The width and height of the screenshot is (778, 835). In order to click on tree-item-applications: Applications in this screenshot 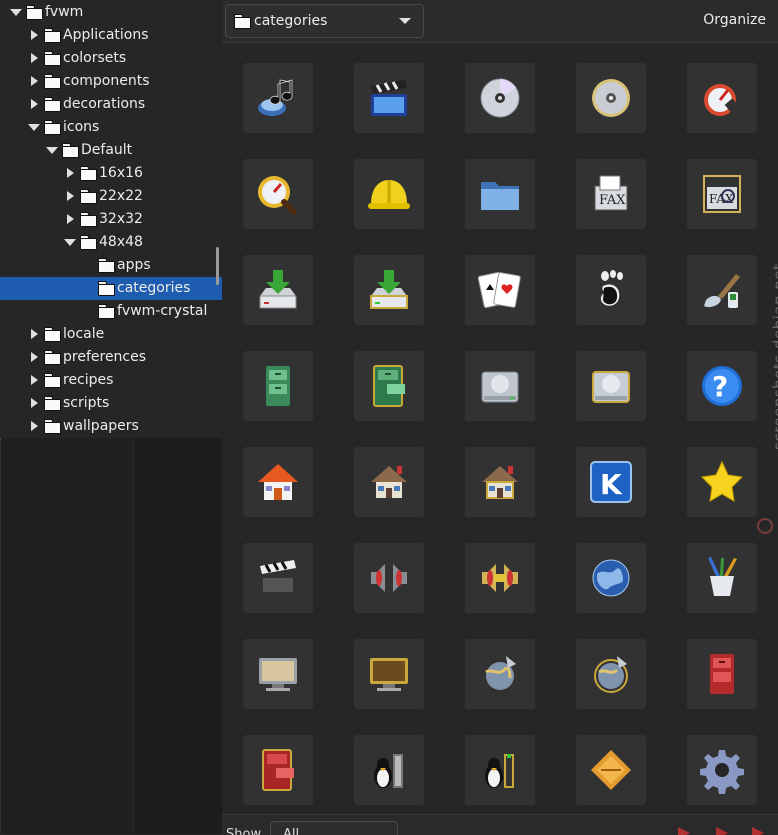, I will do `click(111, 35)`.